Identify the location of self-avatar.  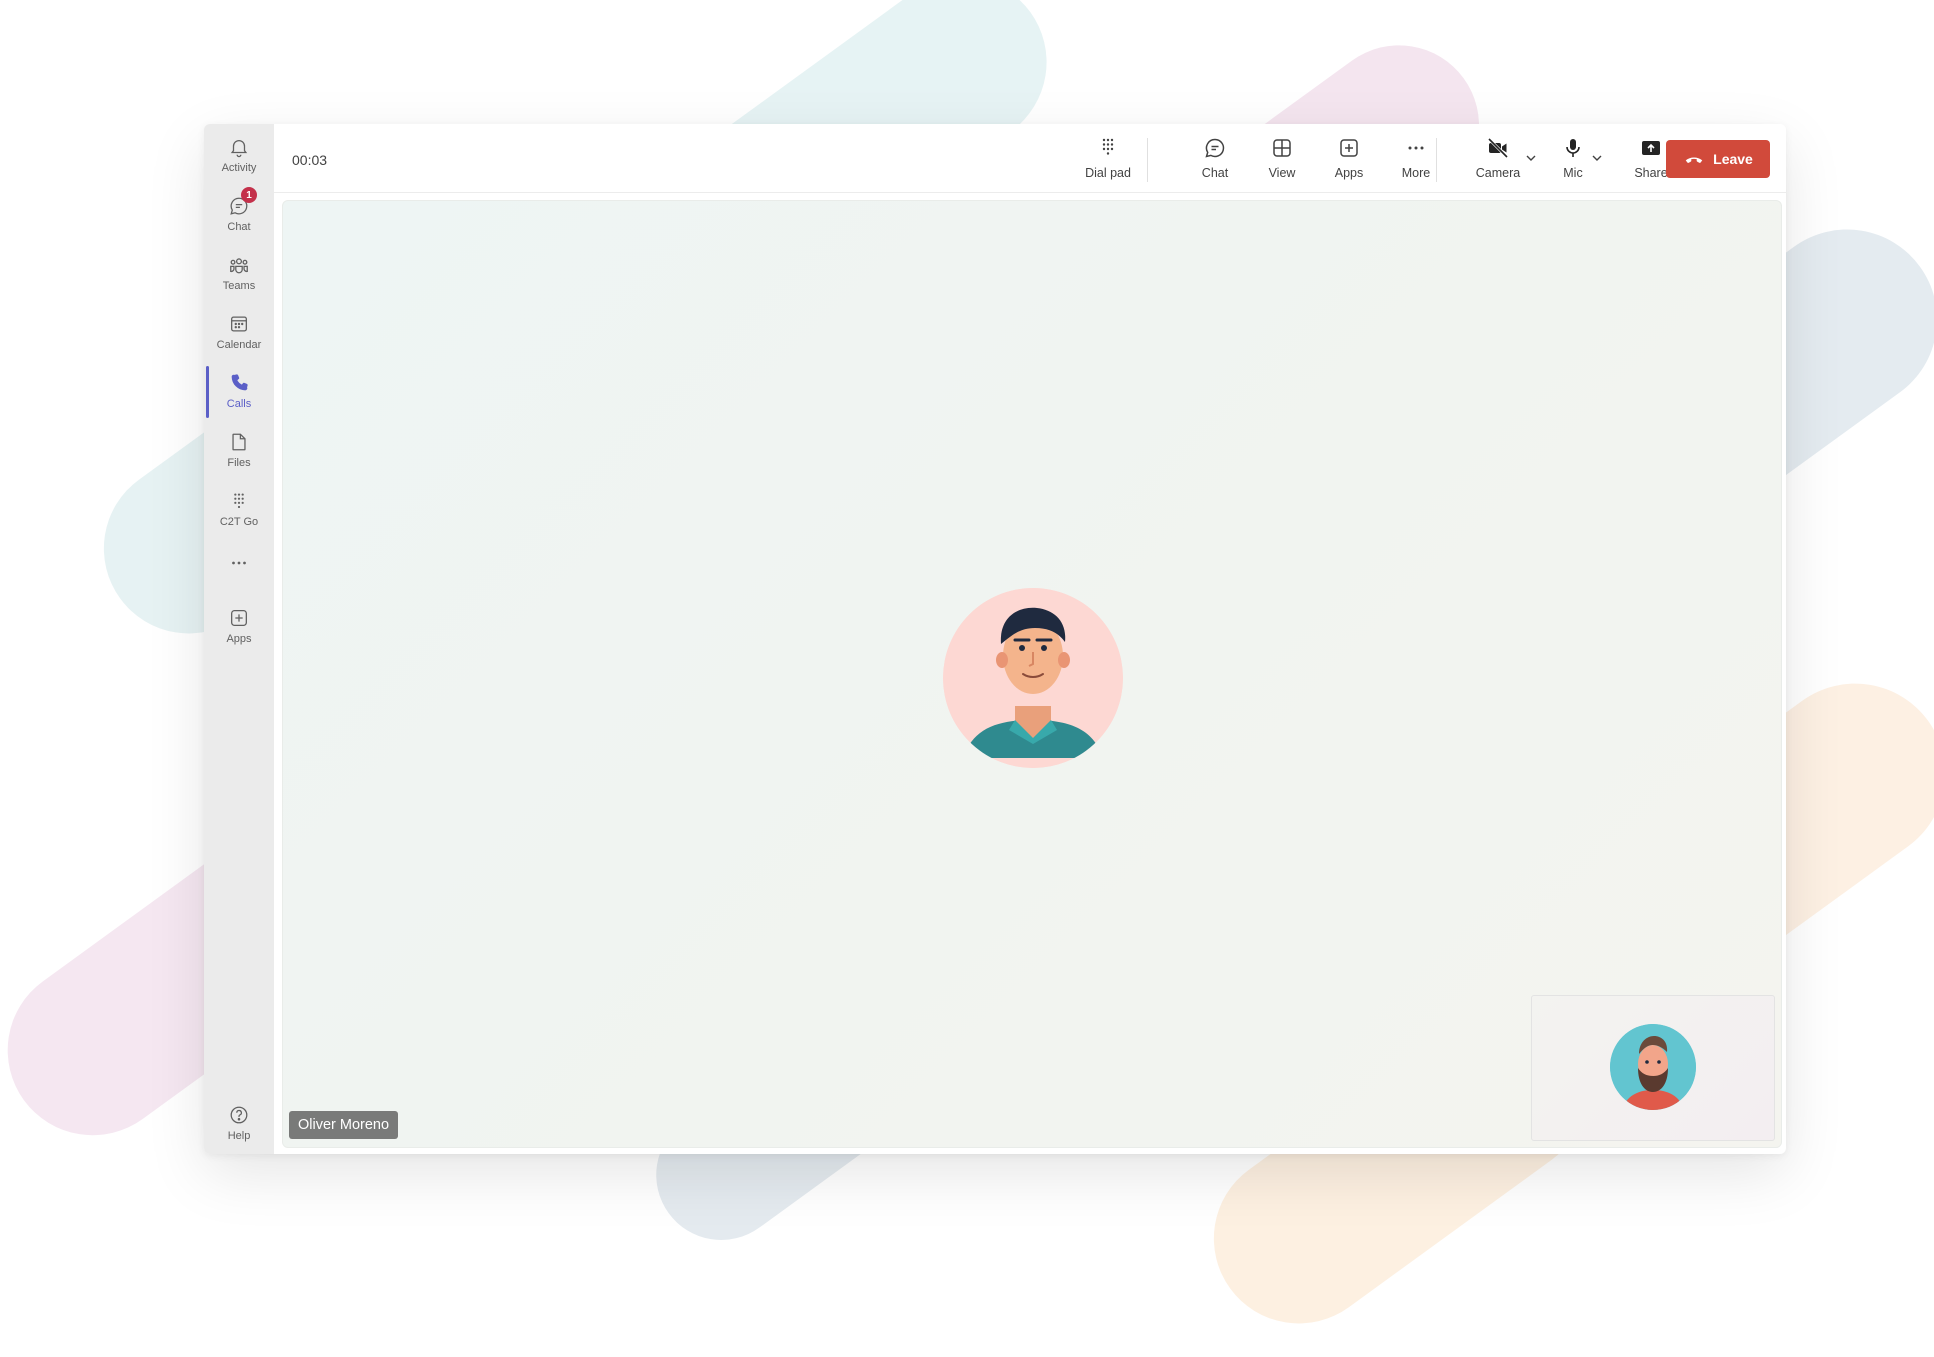
(1653, 1067).